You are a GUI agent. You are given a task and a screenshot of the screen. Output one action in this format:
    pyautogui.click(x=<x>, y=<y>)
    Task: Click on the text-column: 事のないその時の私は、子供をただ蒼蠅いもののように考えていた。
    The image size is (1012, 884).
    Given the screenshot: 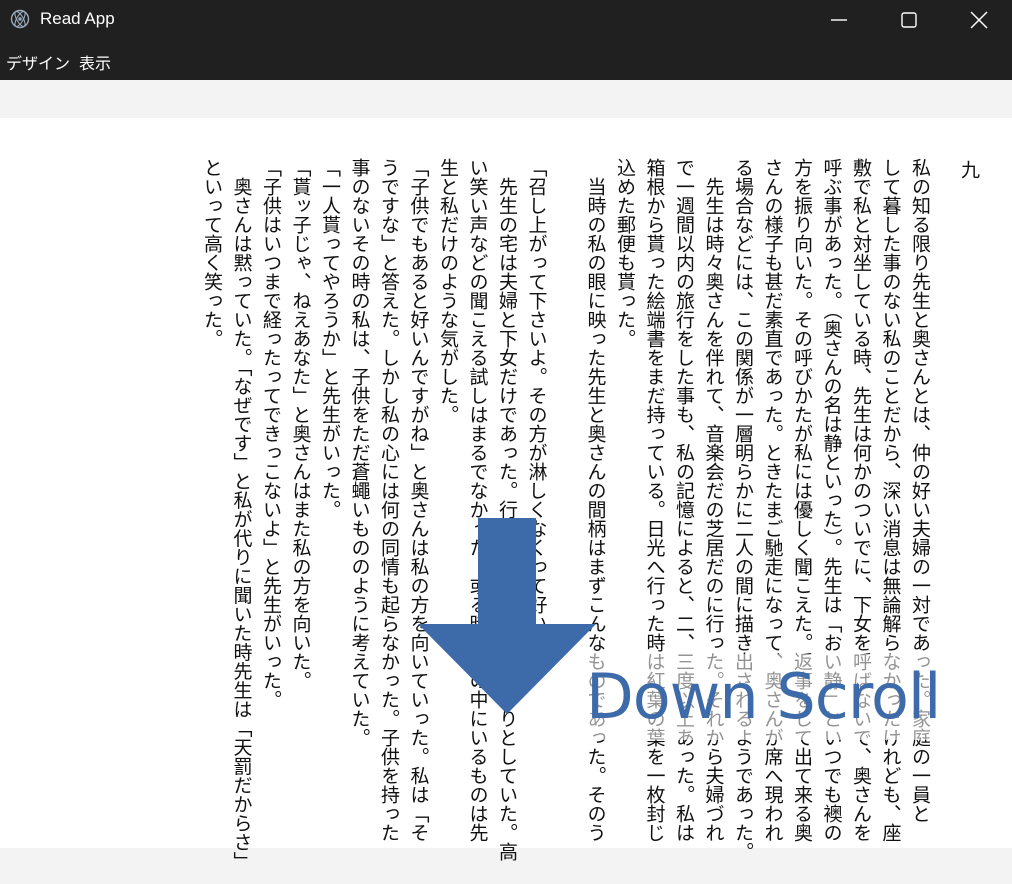 What is the action you would take?
    pyautogui.click(x=359, y=452)
    